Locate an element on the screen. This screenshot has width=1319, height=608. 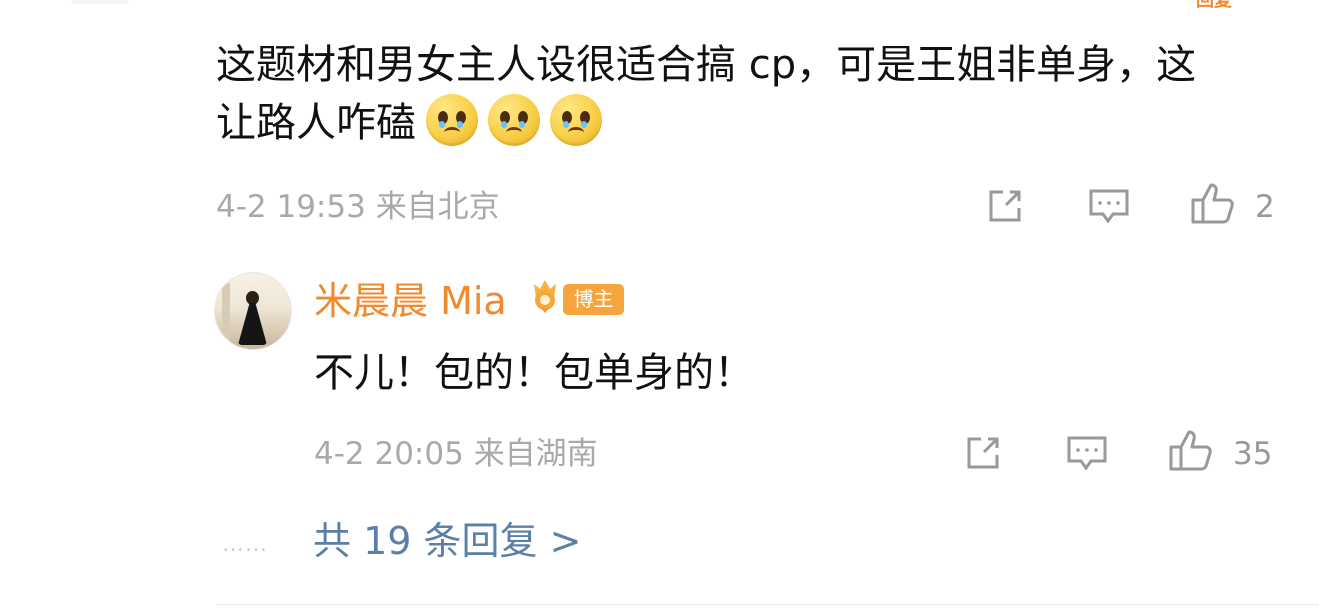
share-button is located at coordinates (1005, 206).